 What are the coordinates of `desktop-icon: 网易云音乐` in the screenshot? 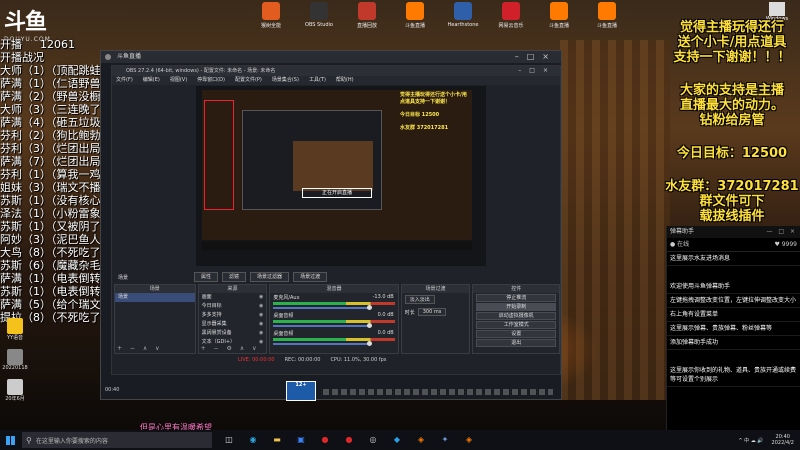 It's located at (511, 15).